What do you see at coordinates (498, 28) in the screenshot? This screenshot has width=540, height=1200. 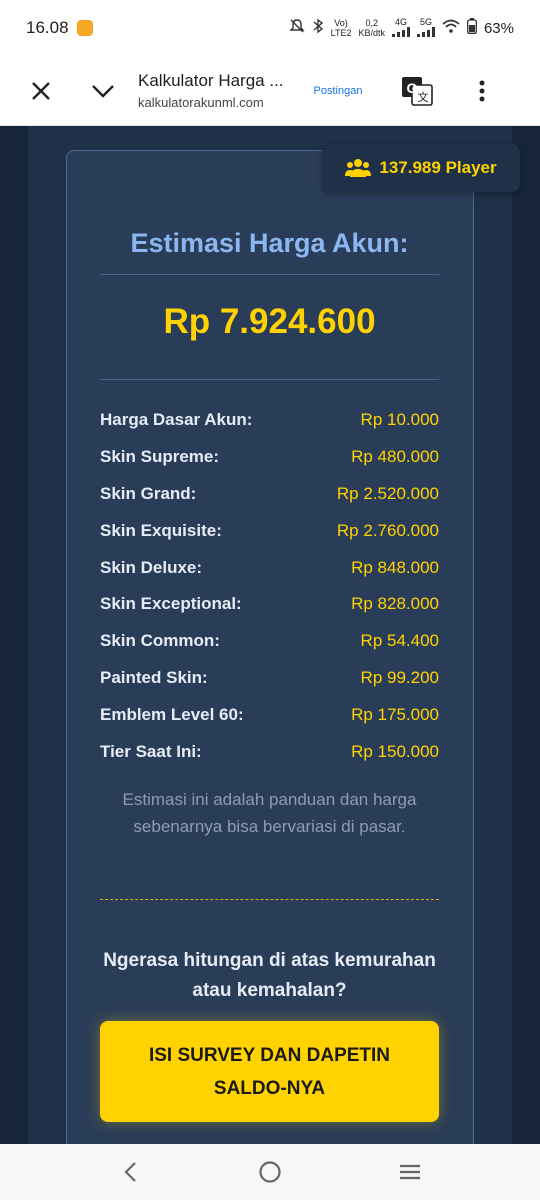 I see `battery-level: 63%` at bounding box center [498, 28].